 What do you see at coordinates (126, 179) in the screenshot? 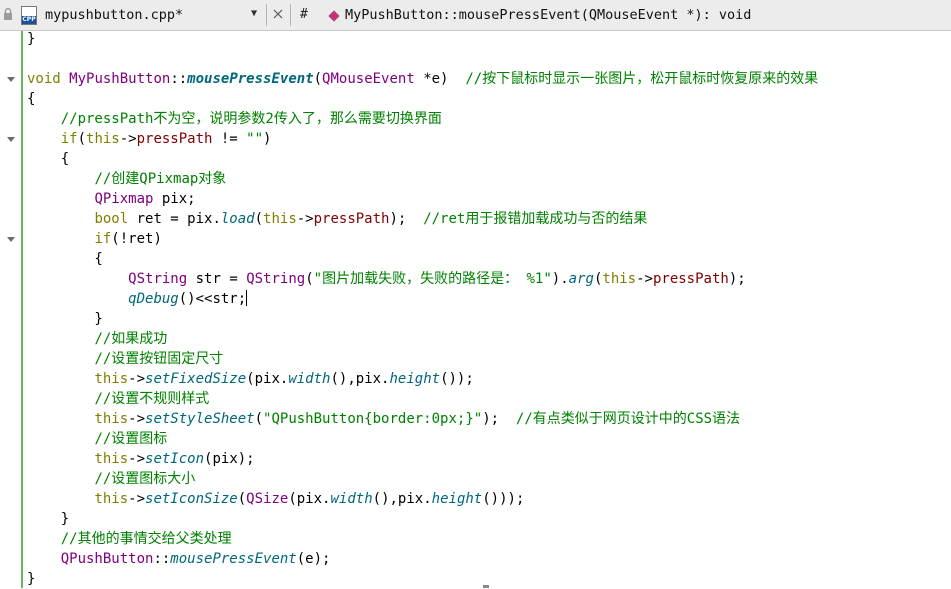
I see `code-line: //创建QPixmap对象` at bounding box center [126, 179].